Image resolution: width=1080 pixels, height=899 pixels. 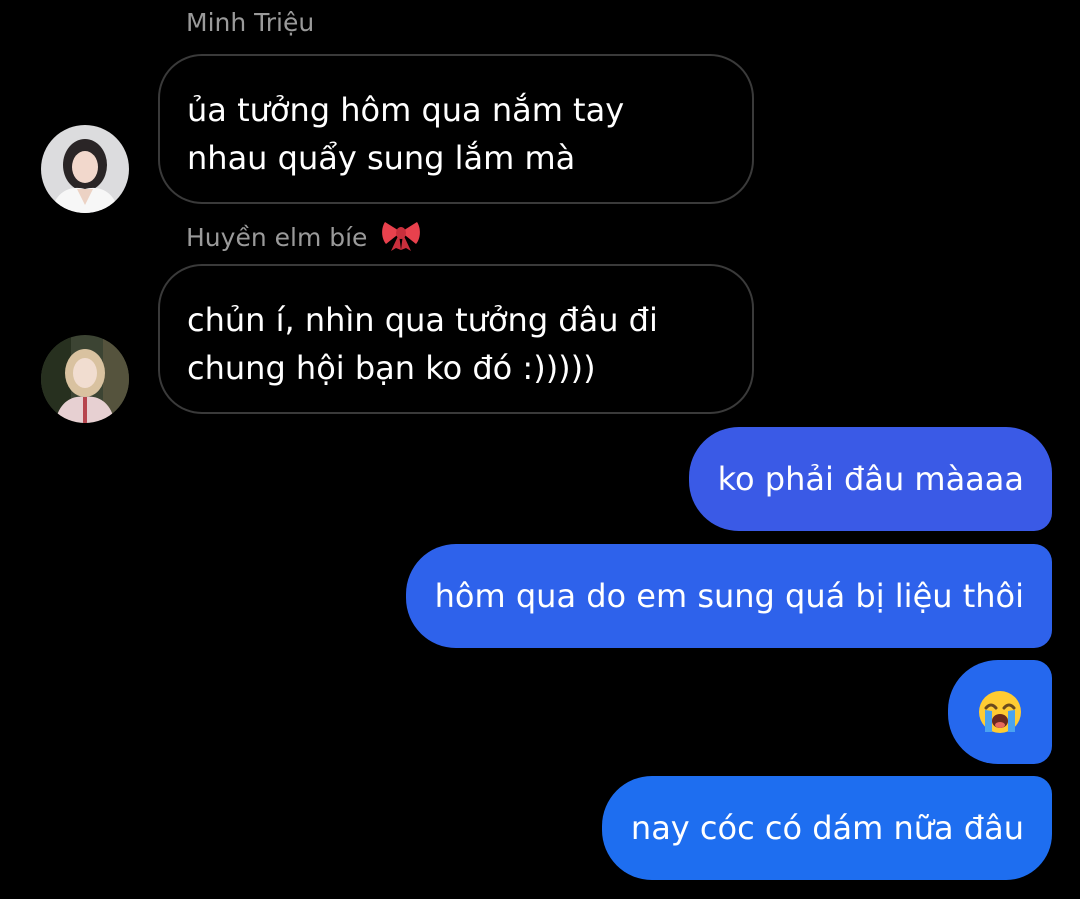 What do you see at coordinates (277, 237) in the screenshot?
I see `sender-name-text: Huyền elm bíe` at bounding box center [277, 237].